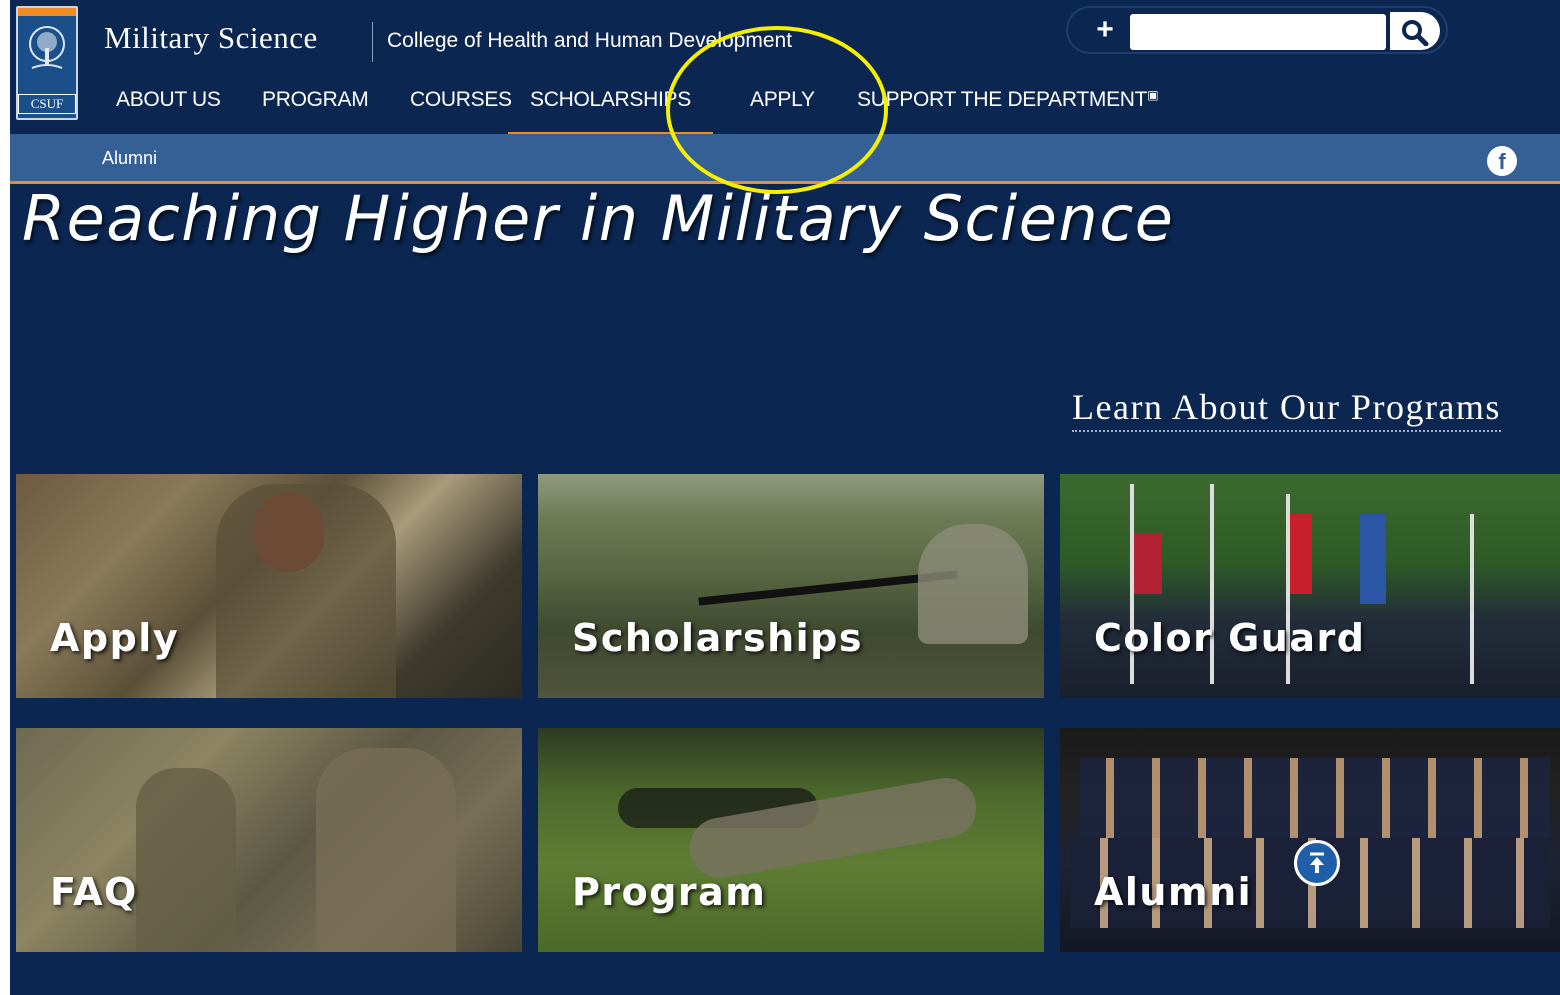 Image resolution: width=1560 pixels, height=995 pixels. What do you see at coordinates (1472, 599) in the screenshot?
I see `flag-pole` at bounding box center [1472, 599].